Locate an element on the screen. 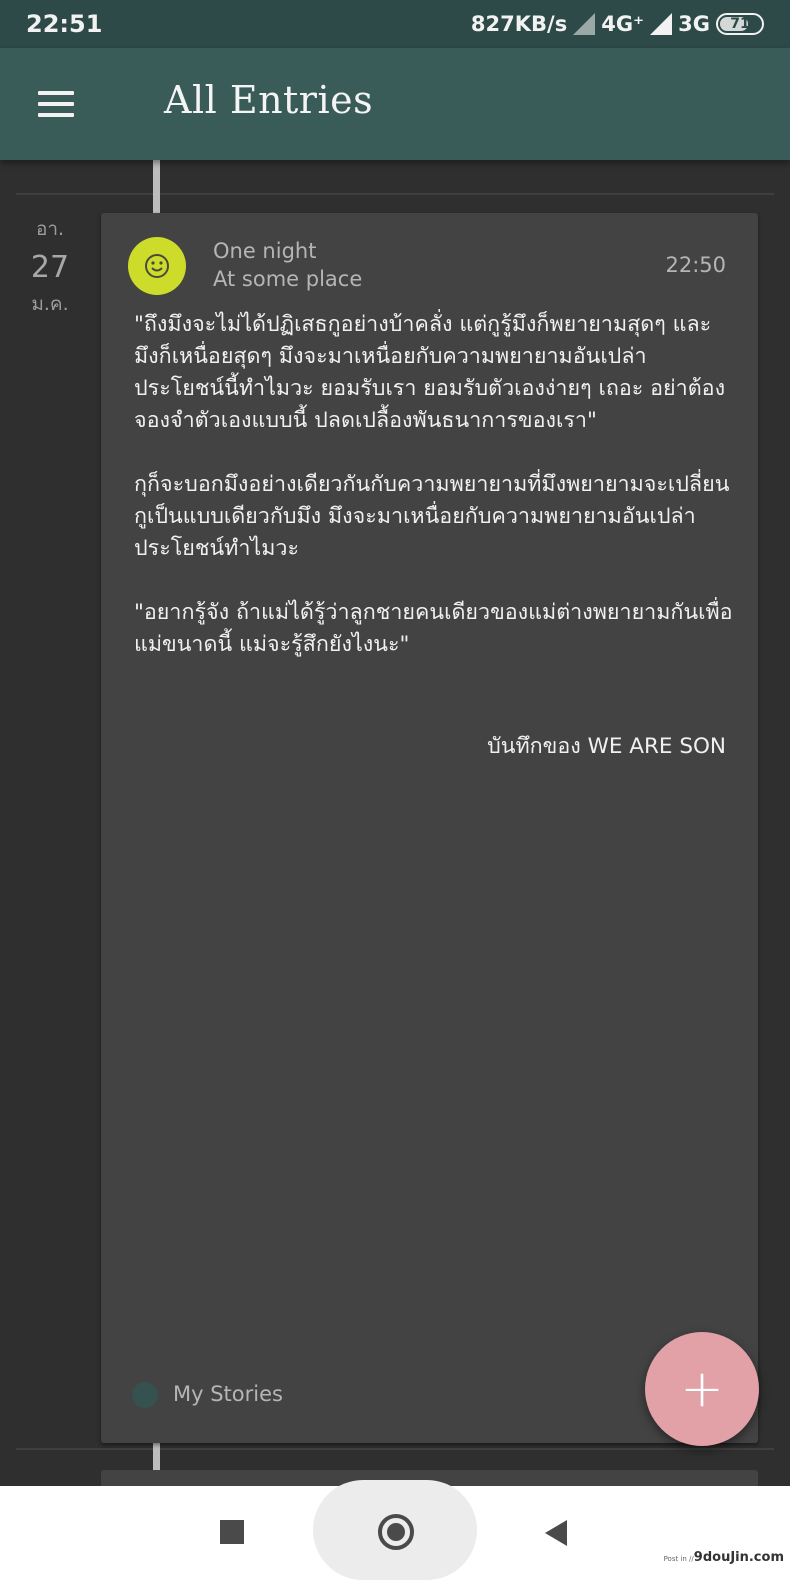 This screenshot has width=790, height=1580. journal-name: My Stories is located at coordinates (228, 1394).